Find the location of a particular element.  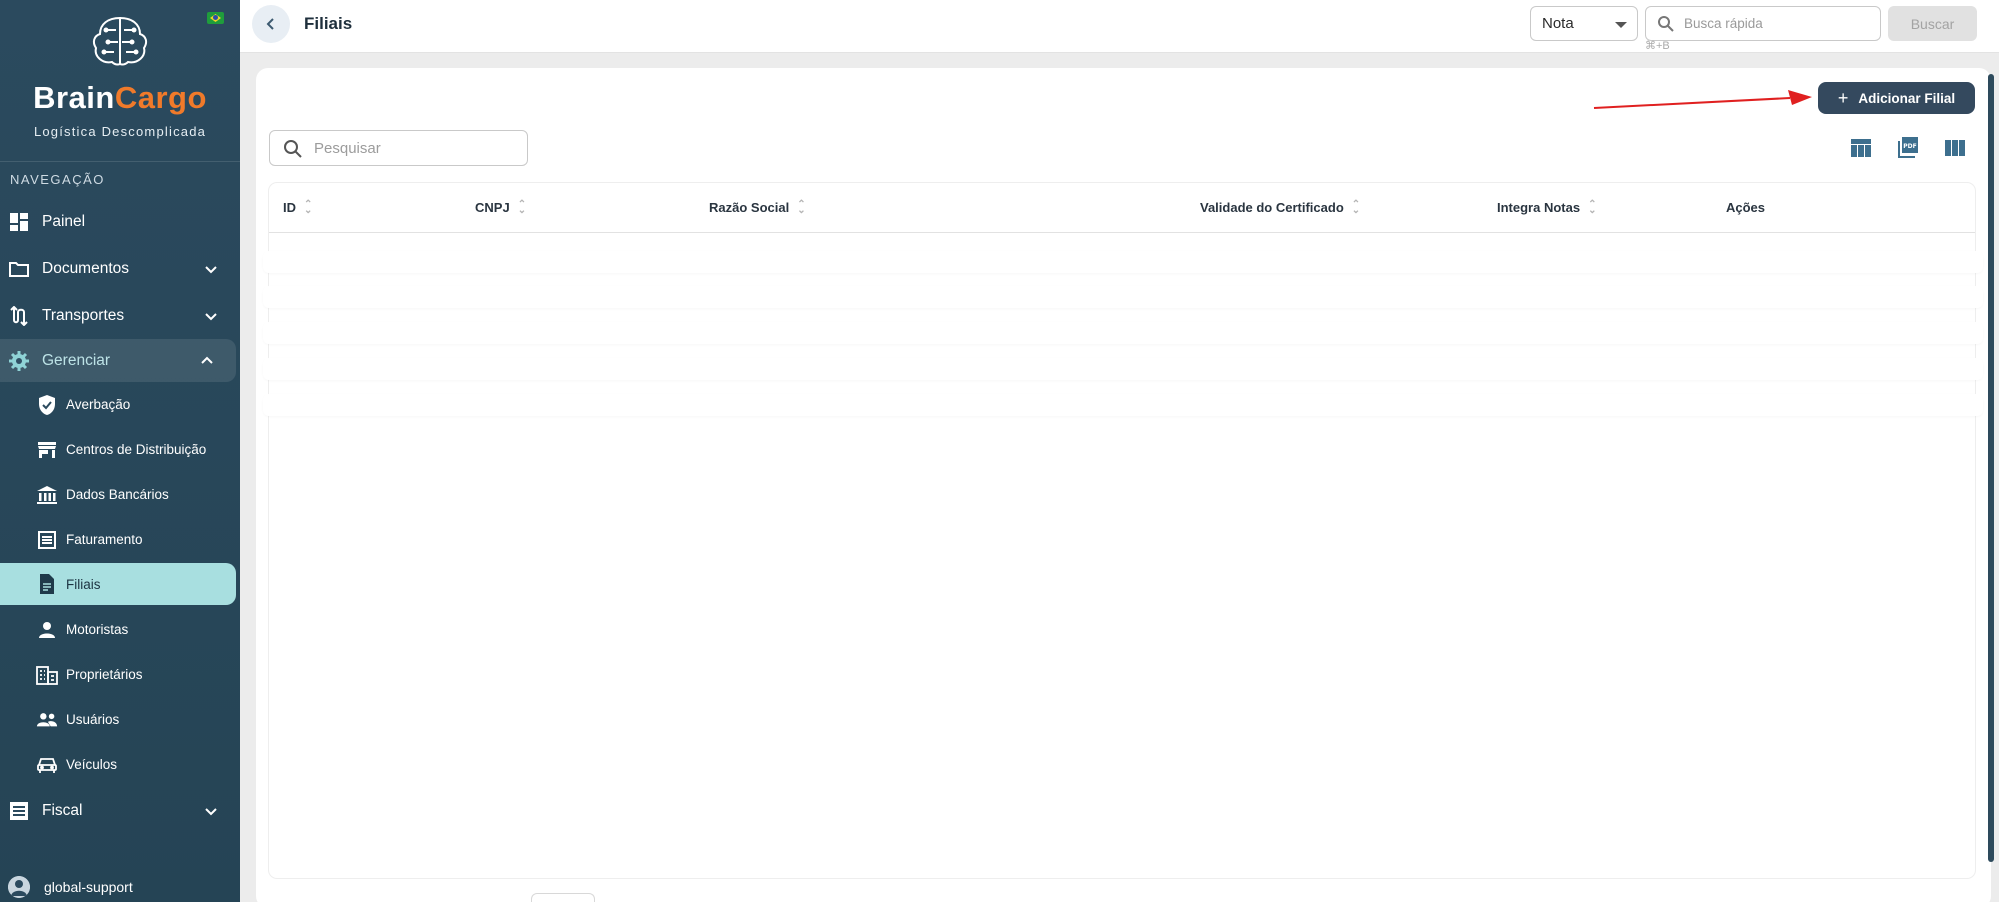

chevron-left-icon is located at coordinates (270, 24).